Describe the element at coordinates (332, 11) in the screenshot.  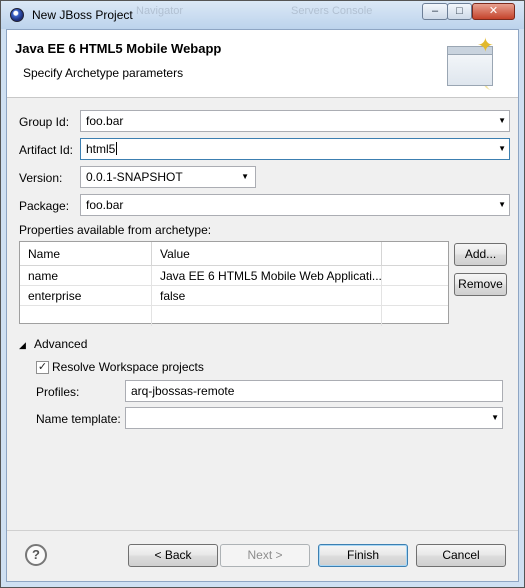
I see `background-title-servers: Servers Console` at that location.